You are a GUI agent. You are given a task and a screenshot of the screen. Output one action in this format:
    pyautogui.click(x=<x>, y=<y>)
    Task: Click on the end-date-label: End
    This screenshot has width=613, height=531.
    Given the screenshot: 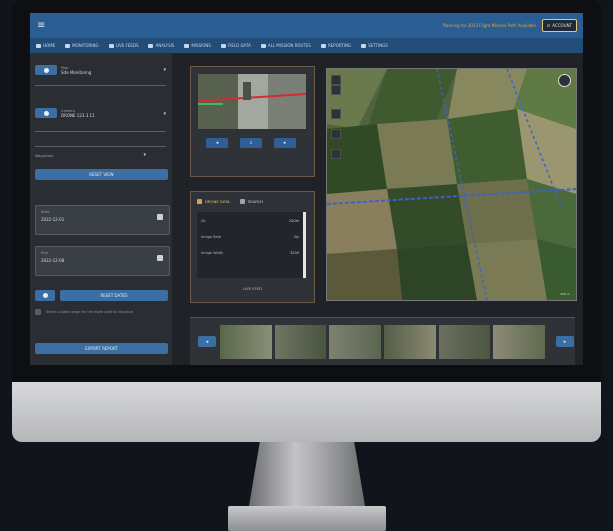 What is the action you would take?
    pyautogui.click(x=44, y=253)
    